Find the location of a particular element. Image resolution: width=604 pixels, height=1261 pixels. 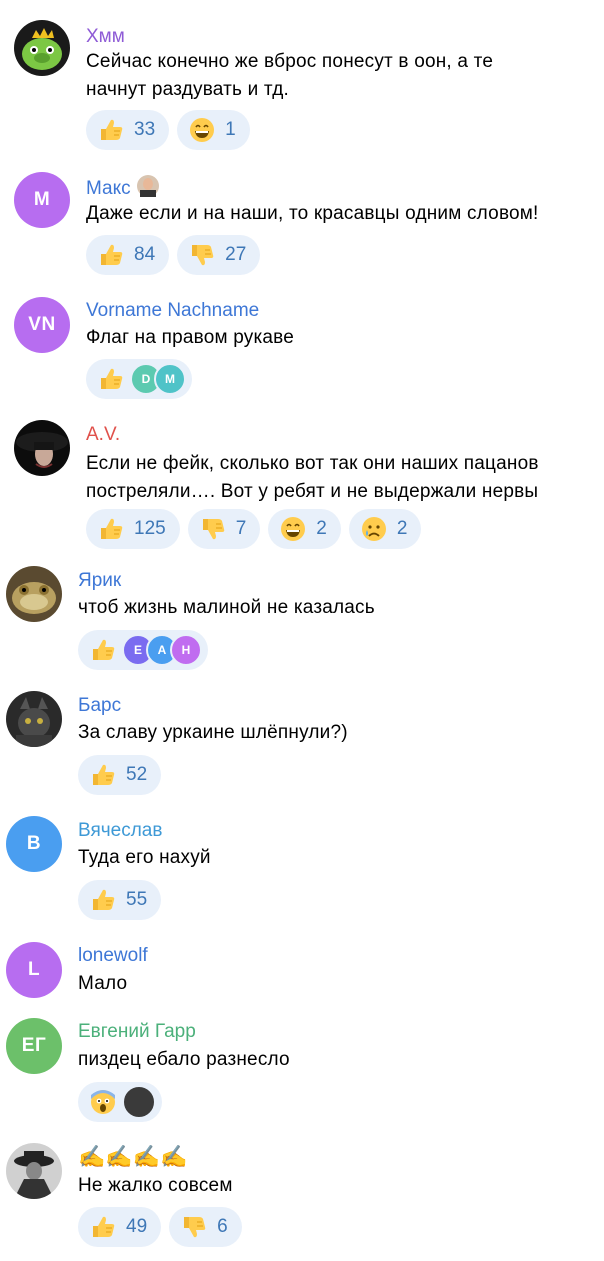

reactions-bar: D M is located at coordinates (139, 379).